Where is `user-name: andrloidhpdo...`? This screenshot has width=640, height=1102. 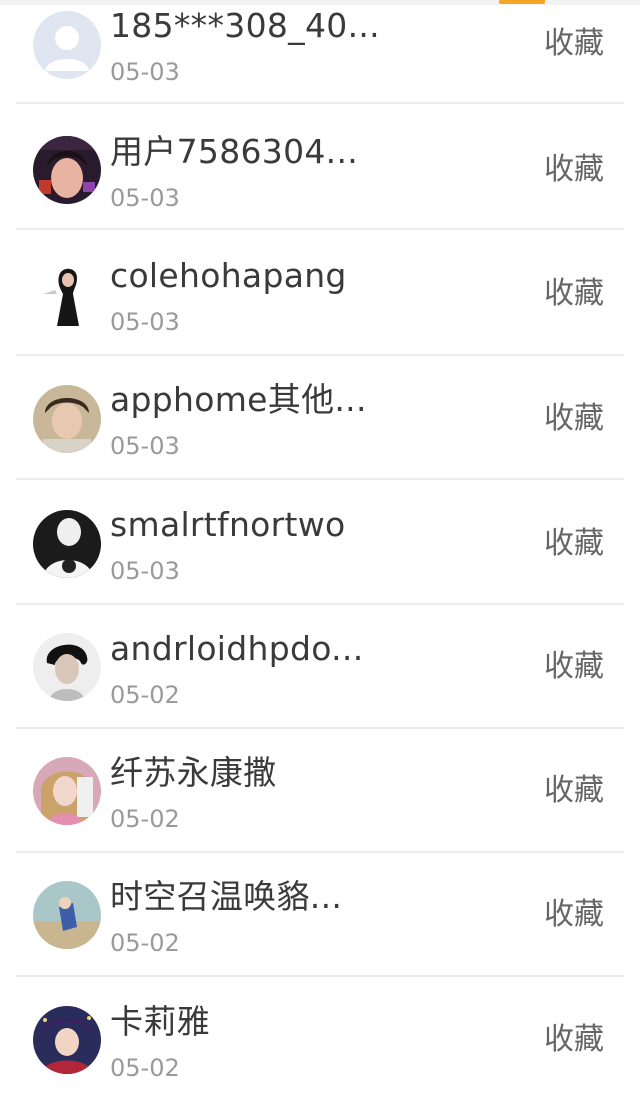
user-name: andrloidhpdo... is located at coordinates (237, 648).